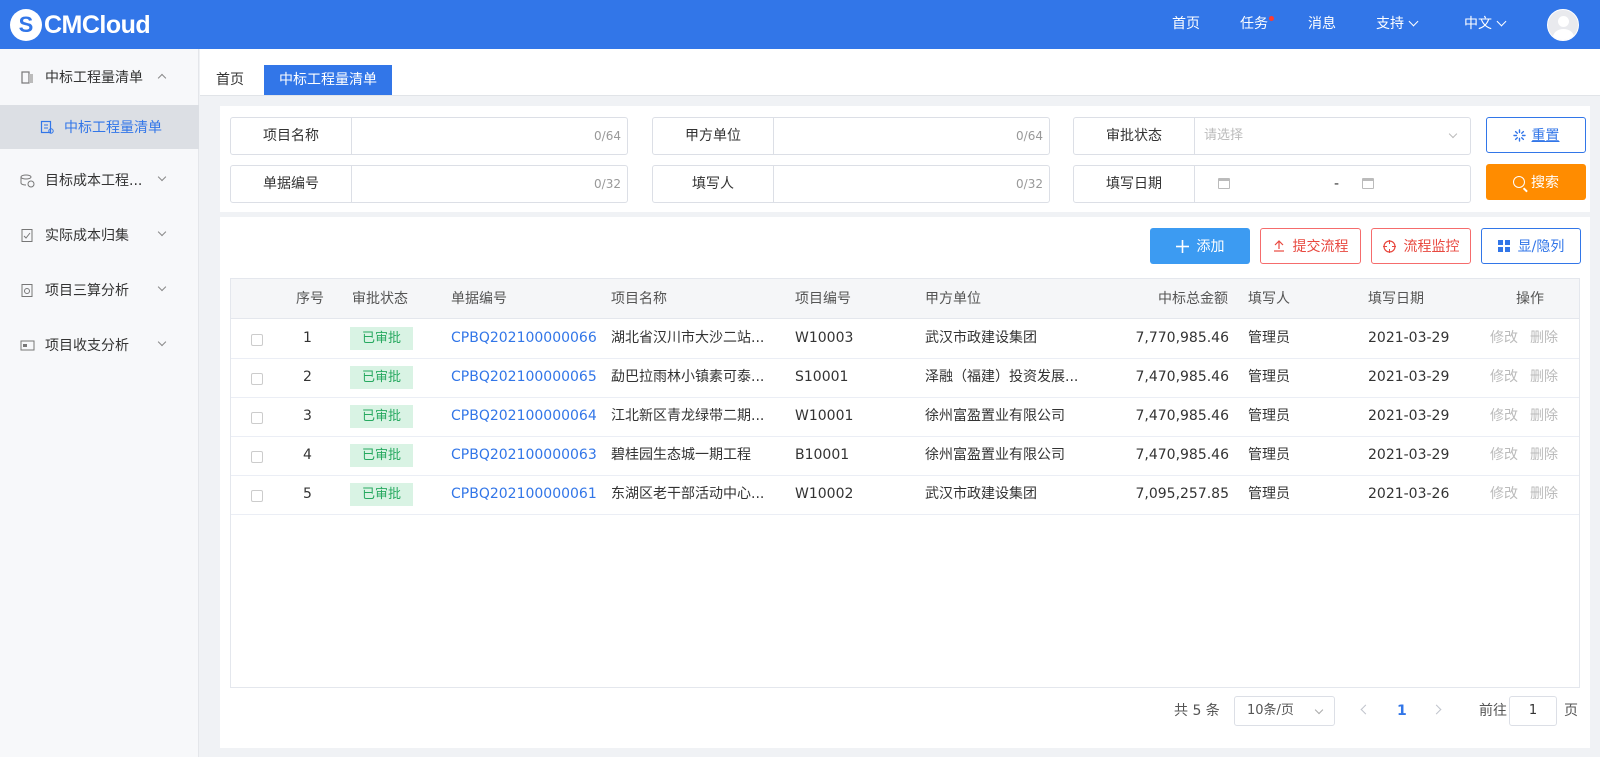  Describe the element at coordinates (1503, 246) in the screenshot. I see `grid-icon` at that location.